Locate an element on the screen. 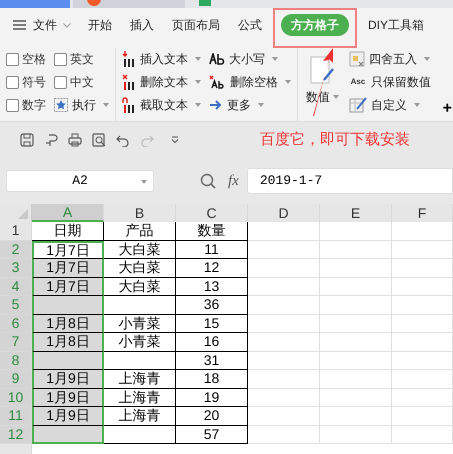 This screenshot has height=454, width=453. app-icon is located at coordinates (205, 3).